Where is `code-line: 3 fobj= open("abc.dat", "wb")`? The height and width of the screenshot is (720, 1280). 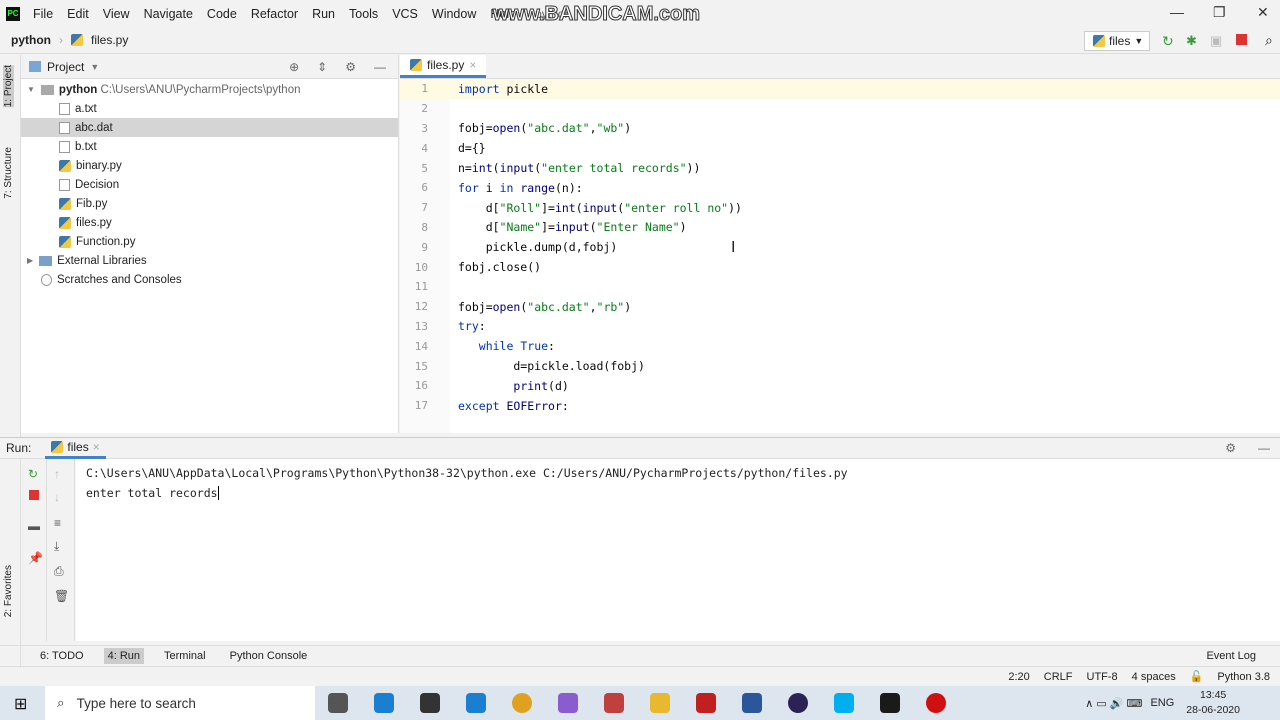 code-line: 3 fobj= open("abc.dat", "wb") is located at coordinates (840, 129).